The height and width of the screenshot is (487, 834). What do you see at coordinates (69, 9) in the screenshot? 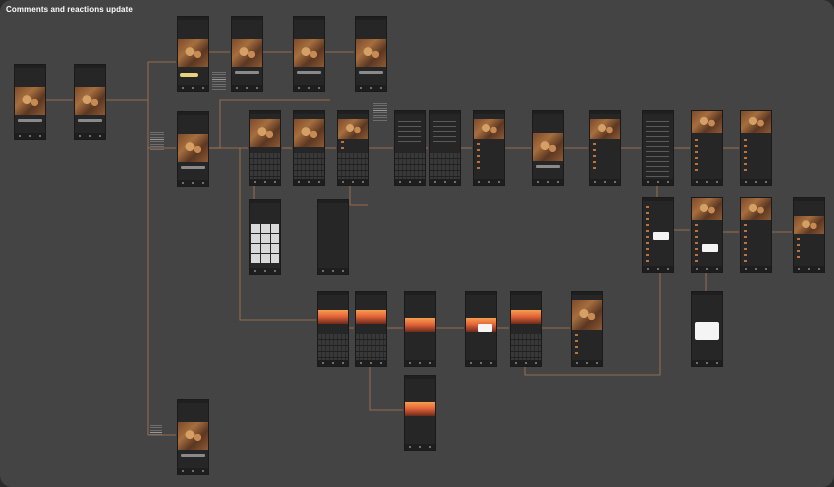
I see `board-title: Comments and reactions update` at bounding box center [69, 9].